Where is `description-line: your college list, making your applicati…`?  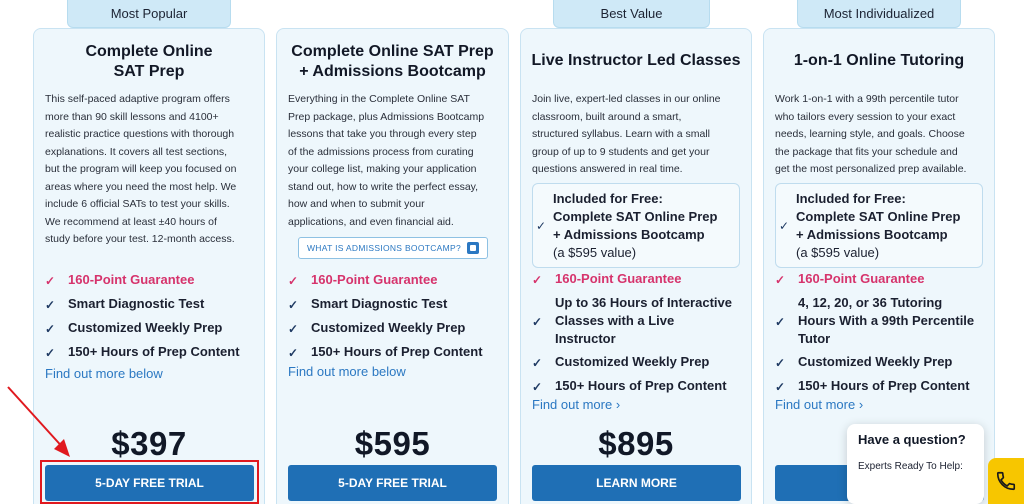 description-line: your college list, making your applicati… is located at coordinates (382, 169).